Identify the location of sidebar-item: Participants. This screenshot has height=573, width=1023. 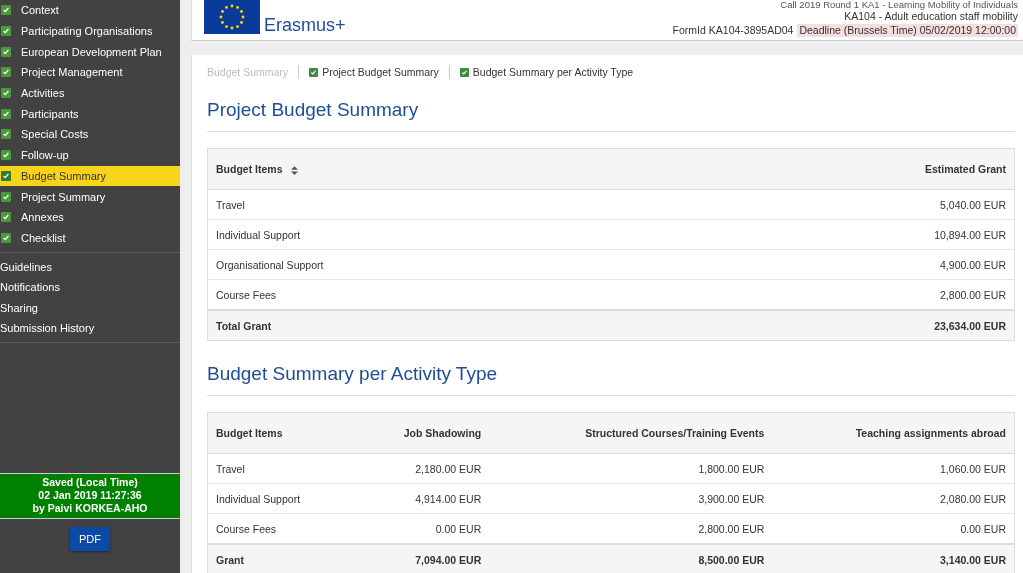
(90, 114).